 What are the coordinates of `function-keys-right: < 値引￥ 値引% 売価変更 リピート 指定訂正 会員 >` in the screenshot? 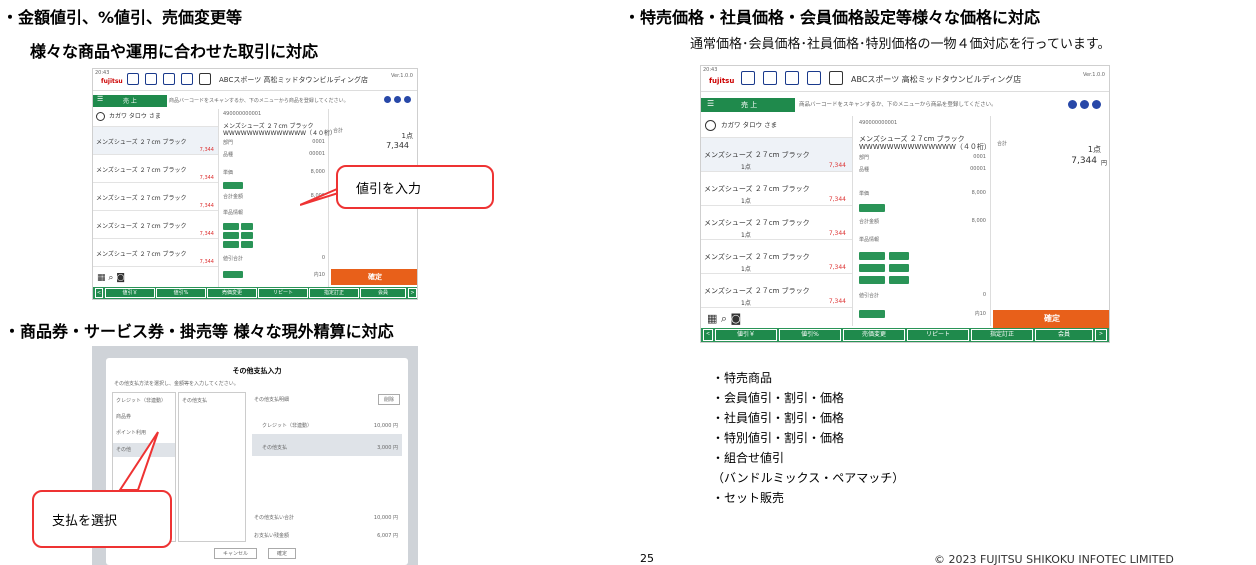 It's located at (905, 335).